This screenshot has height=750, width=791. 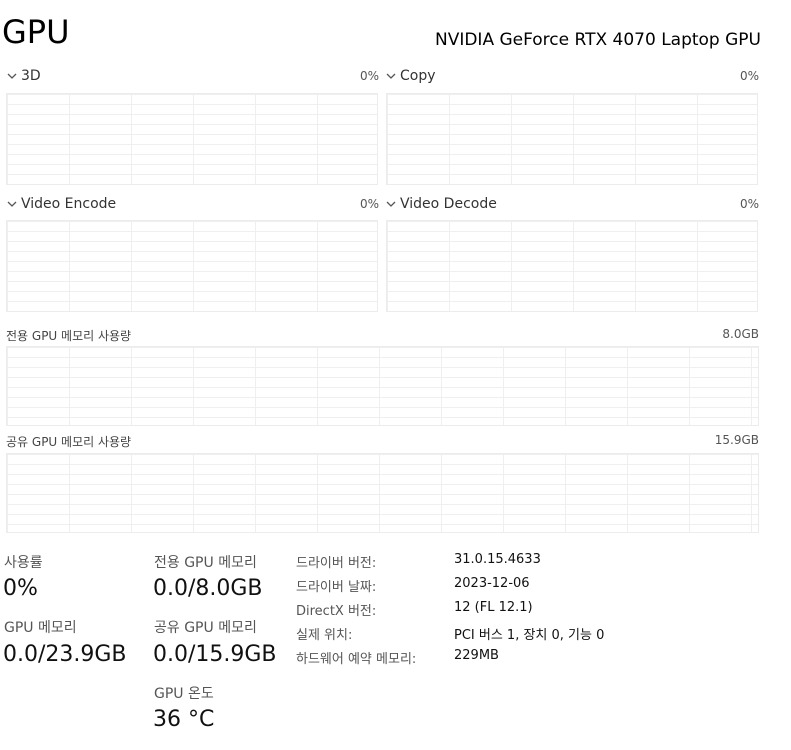 What do you see at coordinates (418, 76) in the screenshot?
I see `engine-label-copy: Copy` at bounding box center [418, 76].